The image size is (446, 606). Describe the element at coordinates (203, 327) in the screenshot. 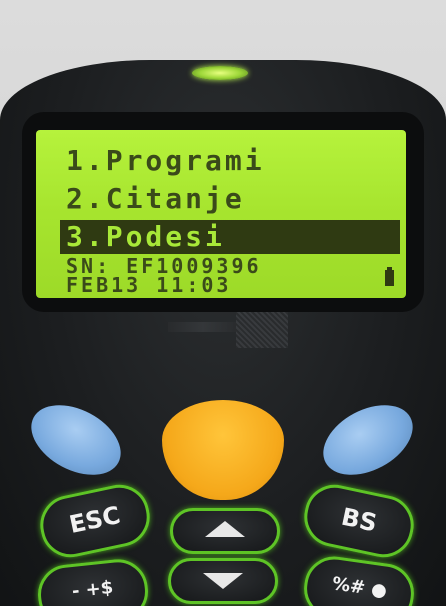

I see `brand-logo-text` at that location.